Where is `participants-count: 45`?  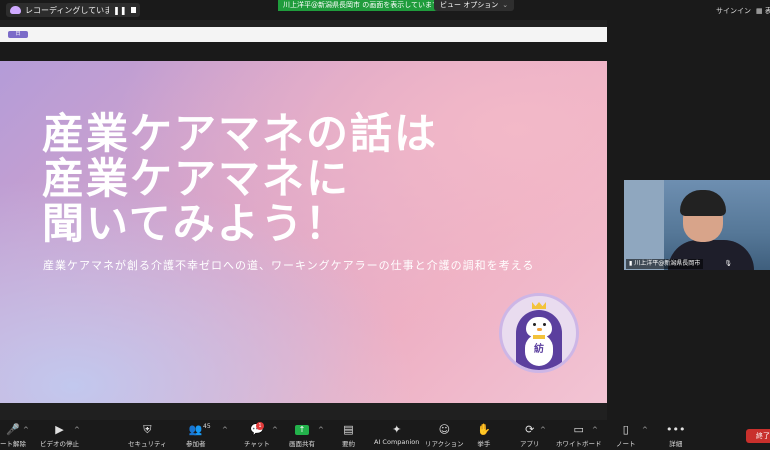 participants-count: 45 is located at coordinates (207, 426).